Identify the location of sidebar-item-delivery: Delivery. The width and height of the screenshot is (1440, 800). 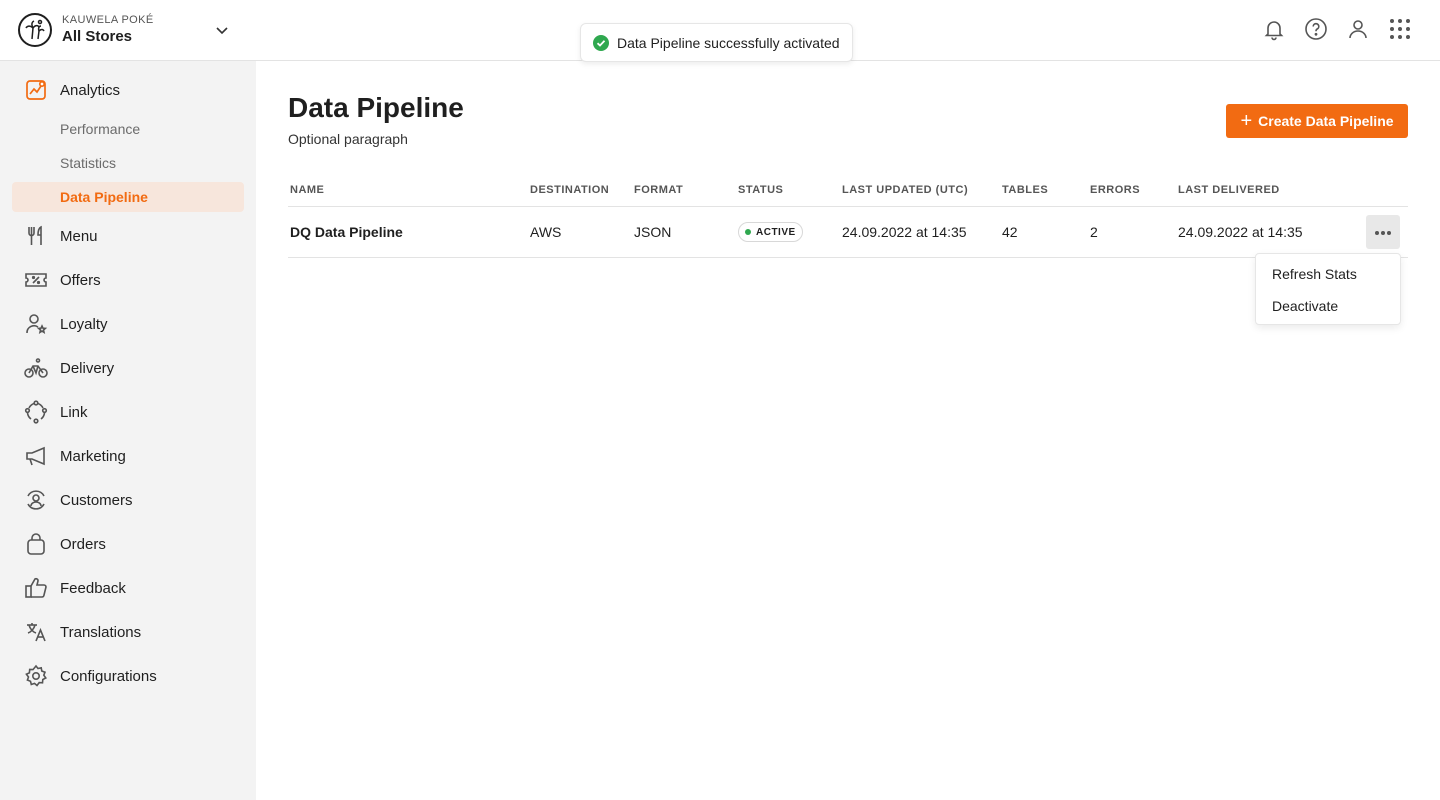
(128, 368).